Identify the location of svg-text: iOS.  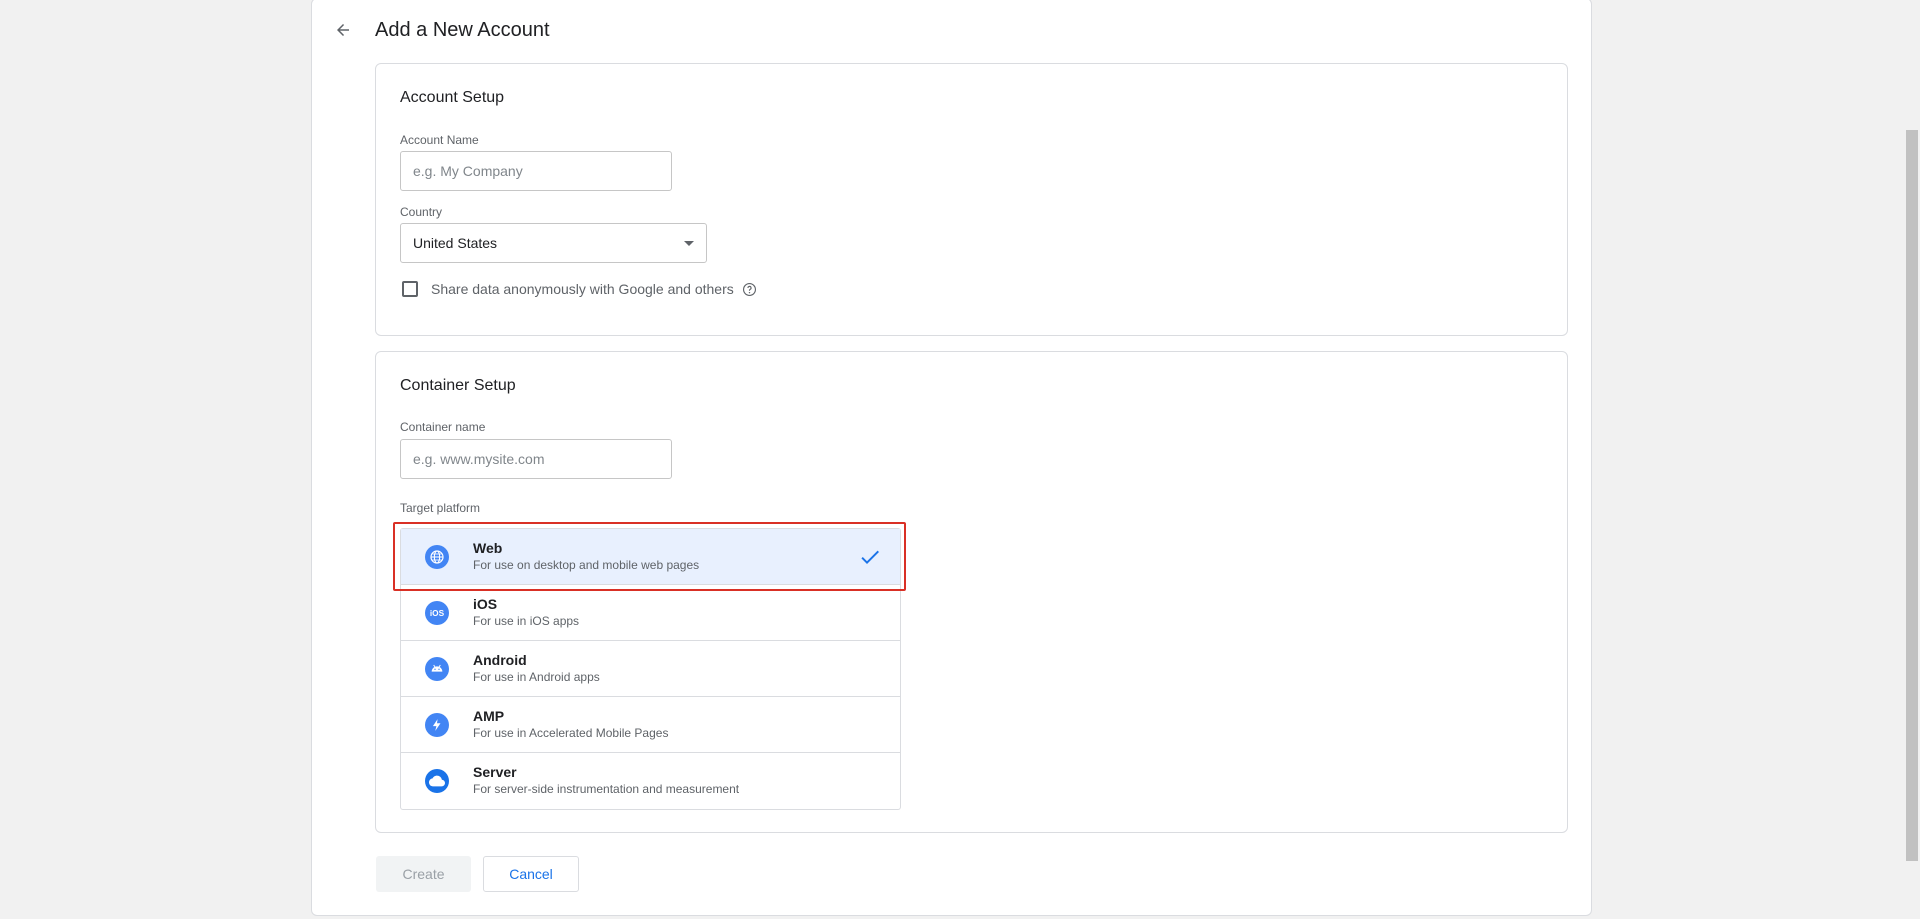
(437, 613).